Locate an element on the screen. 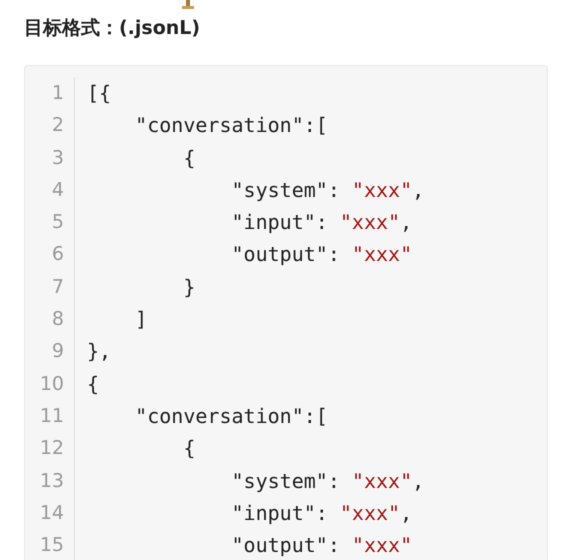 This screenshot has height=560, width=570. code-line: ] is located at coordinates (141, 320).